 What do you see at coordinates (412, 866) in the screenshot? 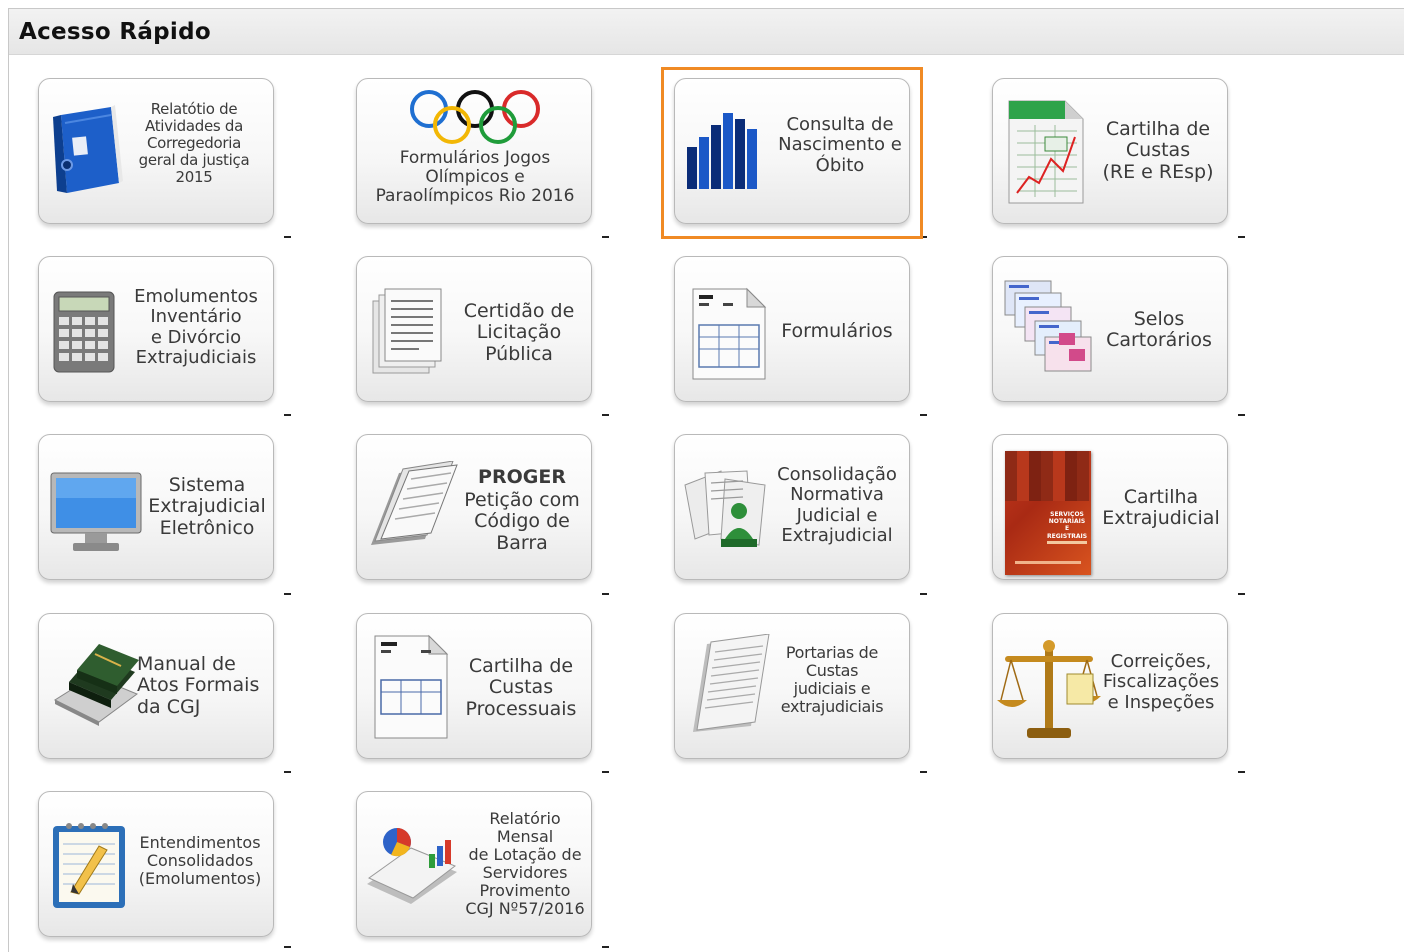
I see `report-chart-icon` at bounding box center [412, 866].